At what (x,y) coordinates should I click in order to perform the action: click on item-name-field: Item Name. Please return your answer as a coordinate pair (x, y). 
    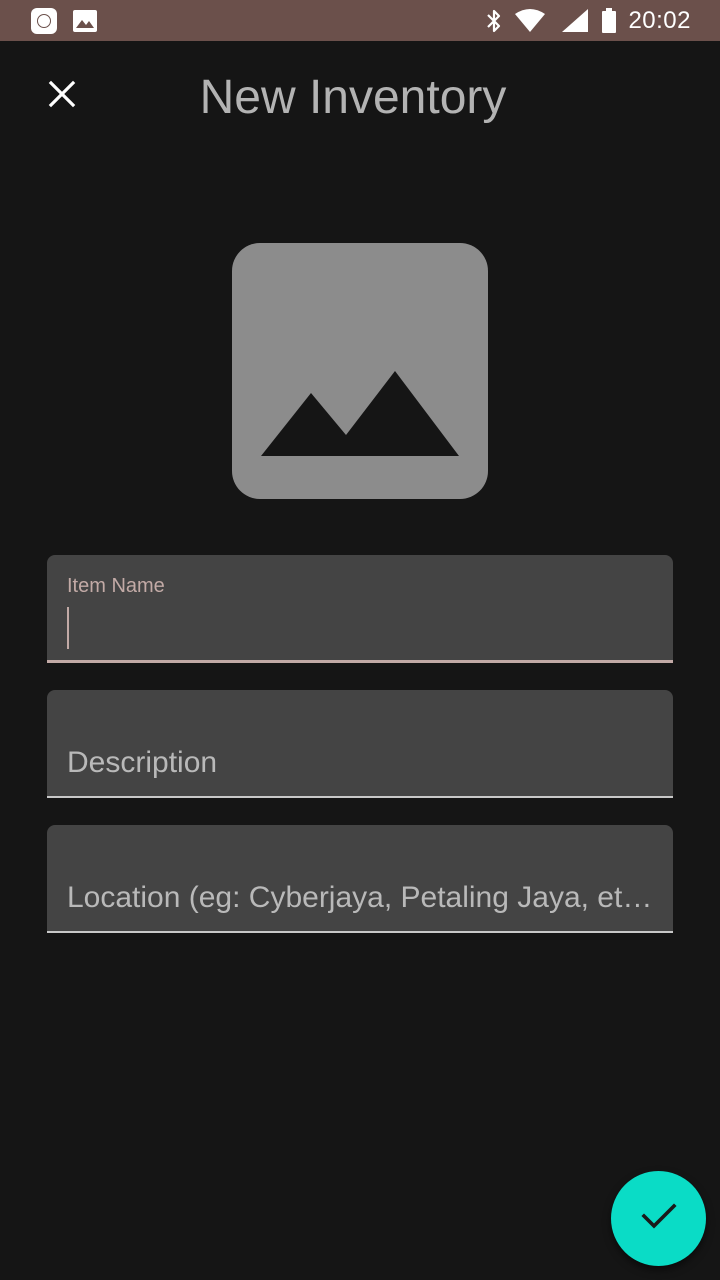
    Looking at the image, I should click on (360, 609).